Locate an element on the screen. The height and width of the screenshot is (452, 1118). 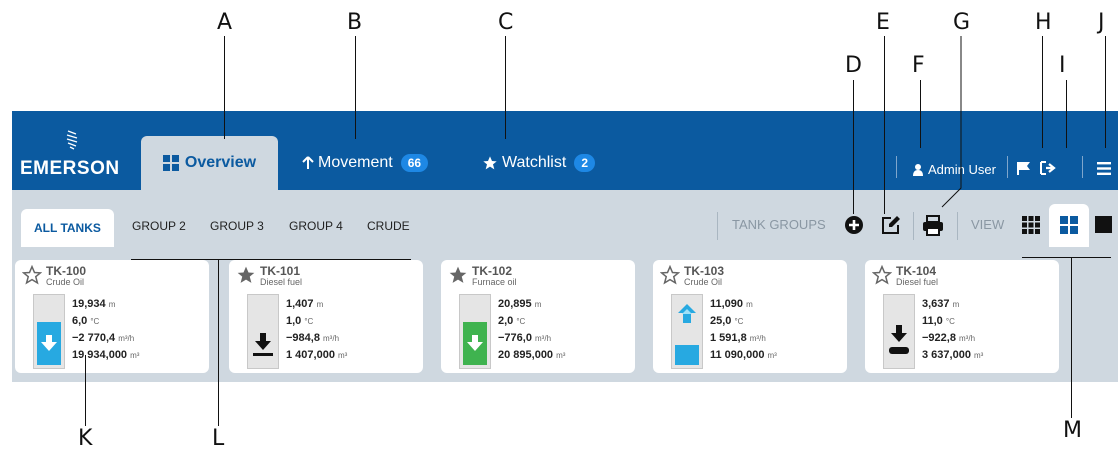
tank-temperature: 11,0 is located at coordinates (932, 321).